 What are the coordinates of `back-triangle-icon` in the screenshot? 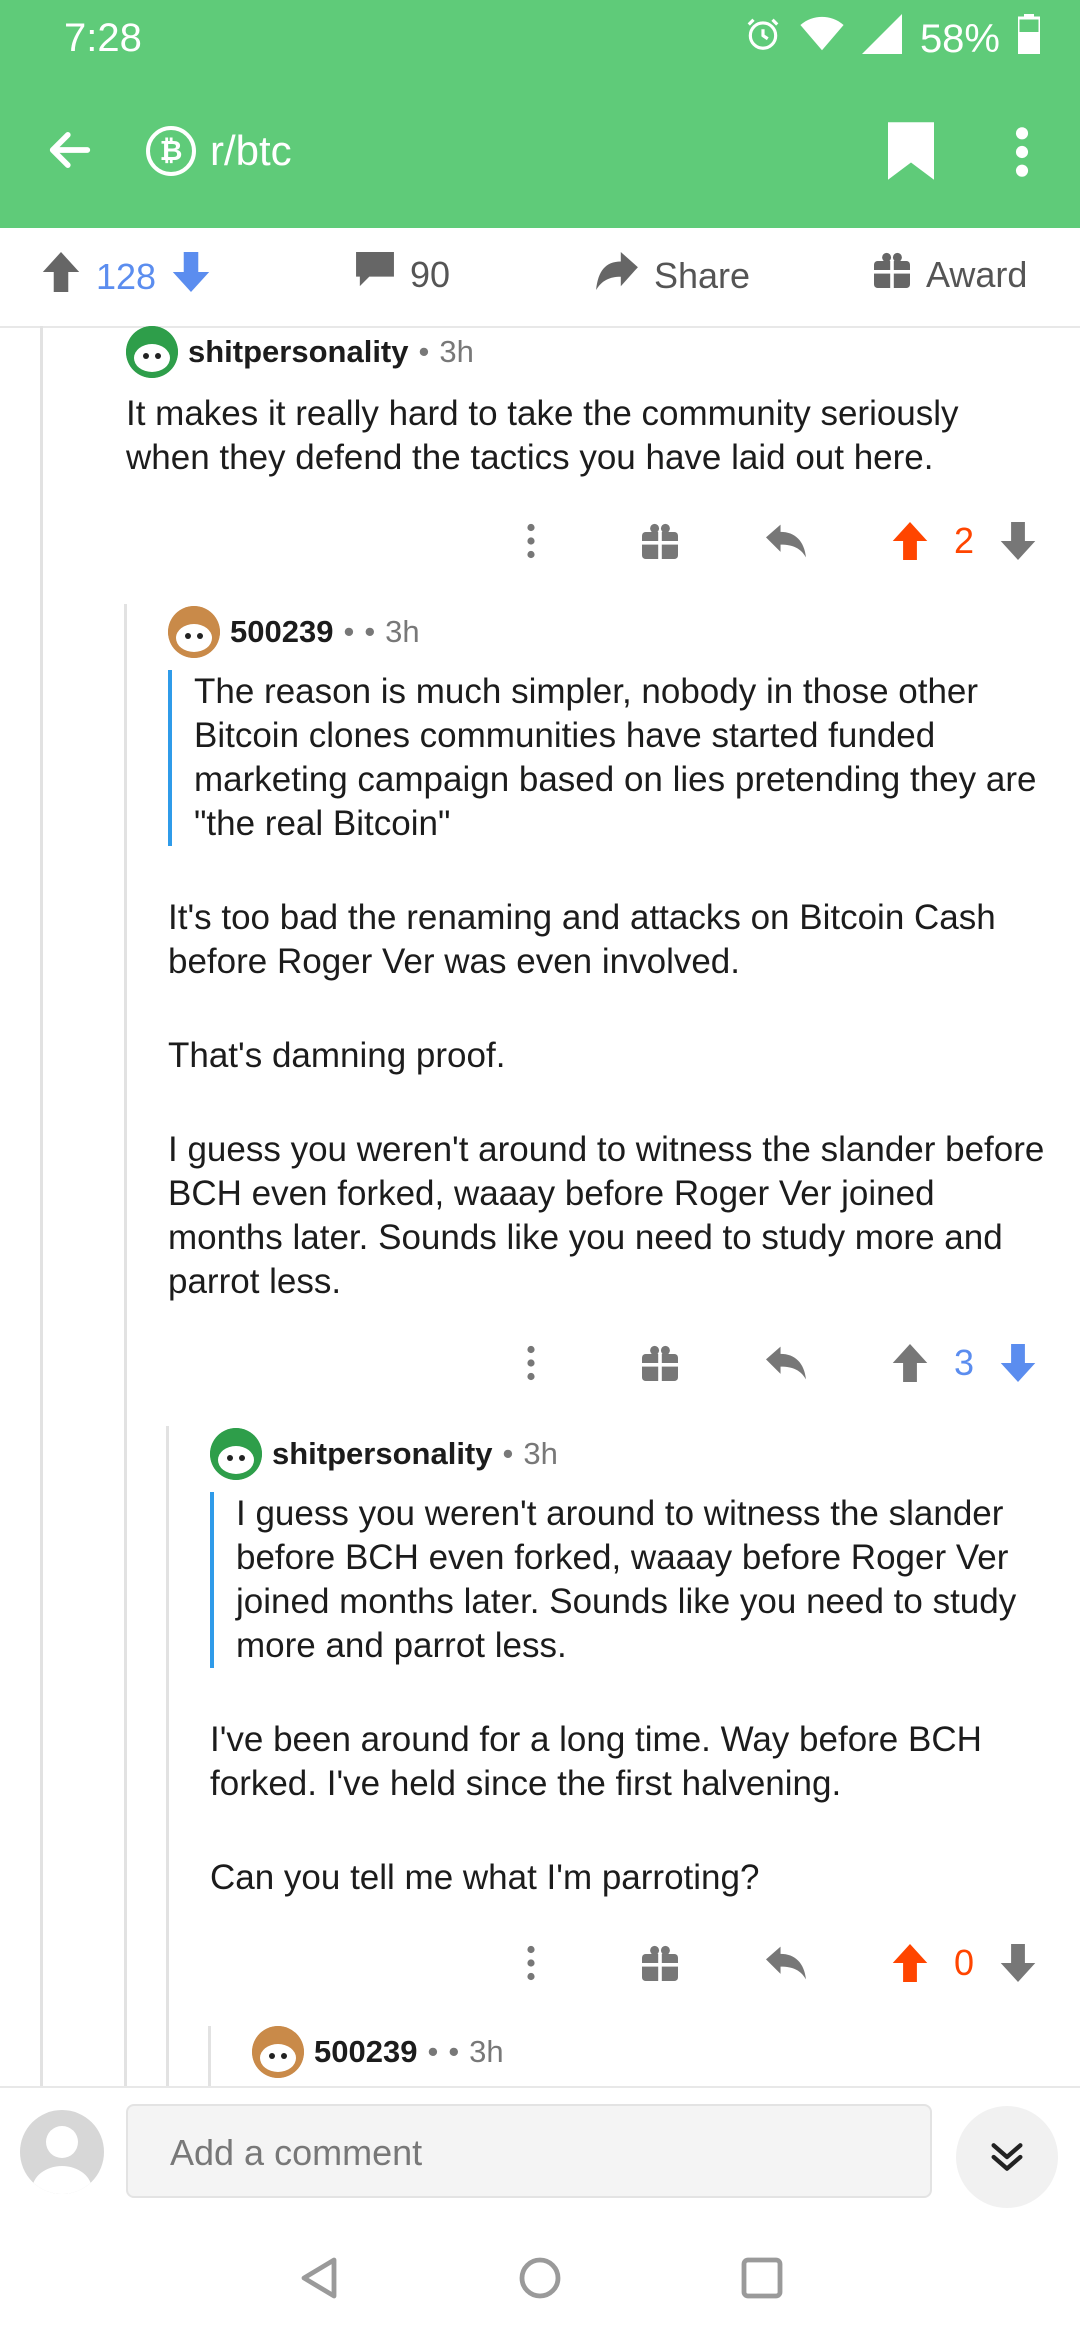 It's located at (320, 2280).